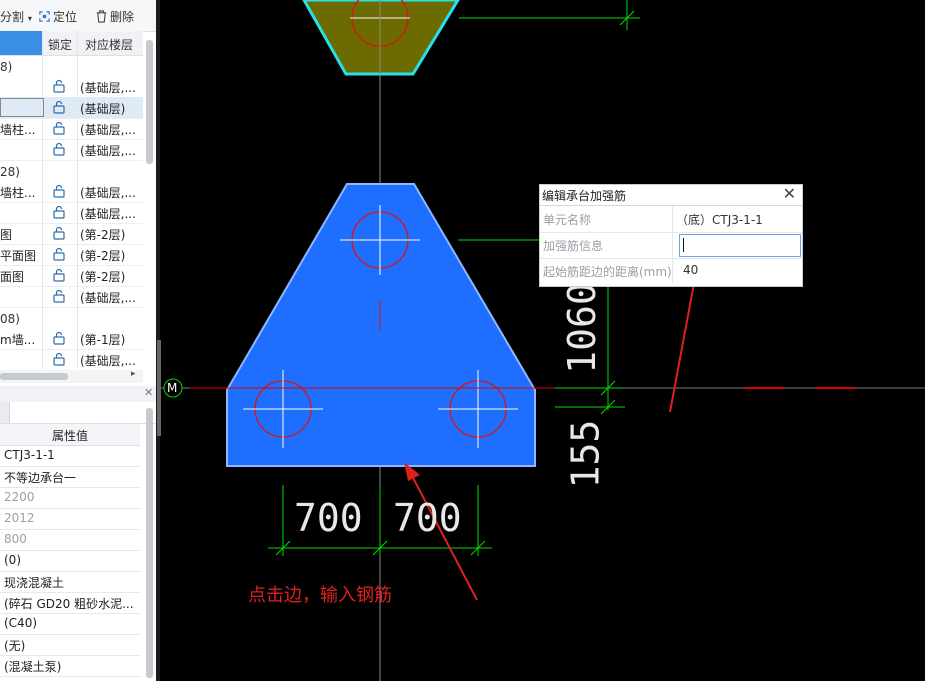  I want to click on table-row-selected: (基础层), so click(71, 108).